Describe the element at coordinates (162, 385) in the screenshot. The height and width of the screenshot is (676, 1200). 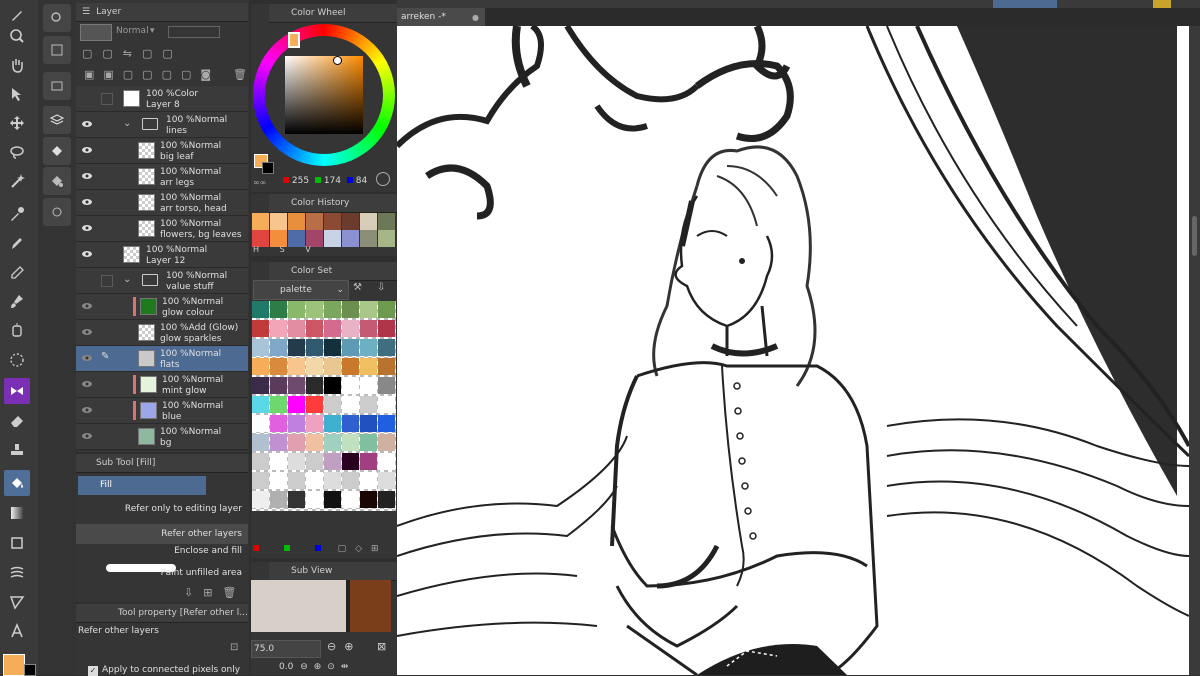
I see `layer-row: 100 %Normal mint glow` at that location.